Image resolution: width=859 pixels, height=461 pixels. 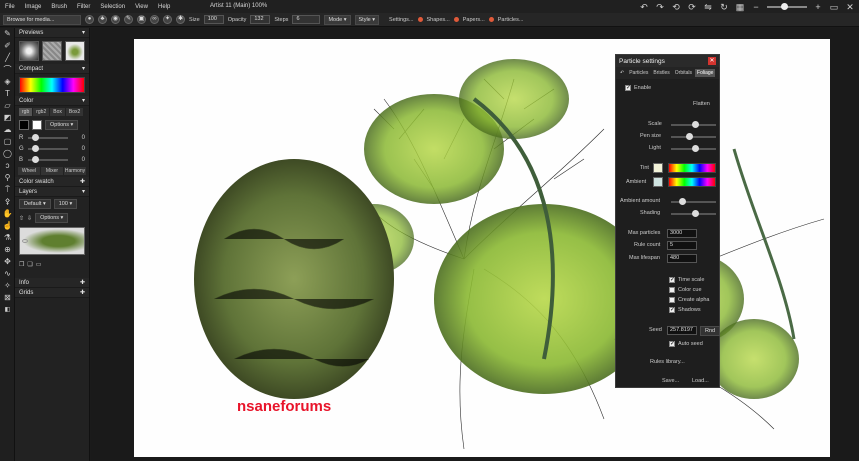 What do you see at coordinates (112, 7) in the screenshot?
I see `menu-selection: Selection` at bounding box center [112, 7].